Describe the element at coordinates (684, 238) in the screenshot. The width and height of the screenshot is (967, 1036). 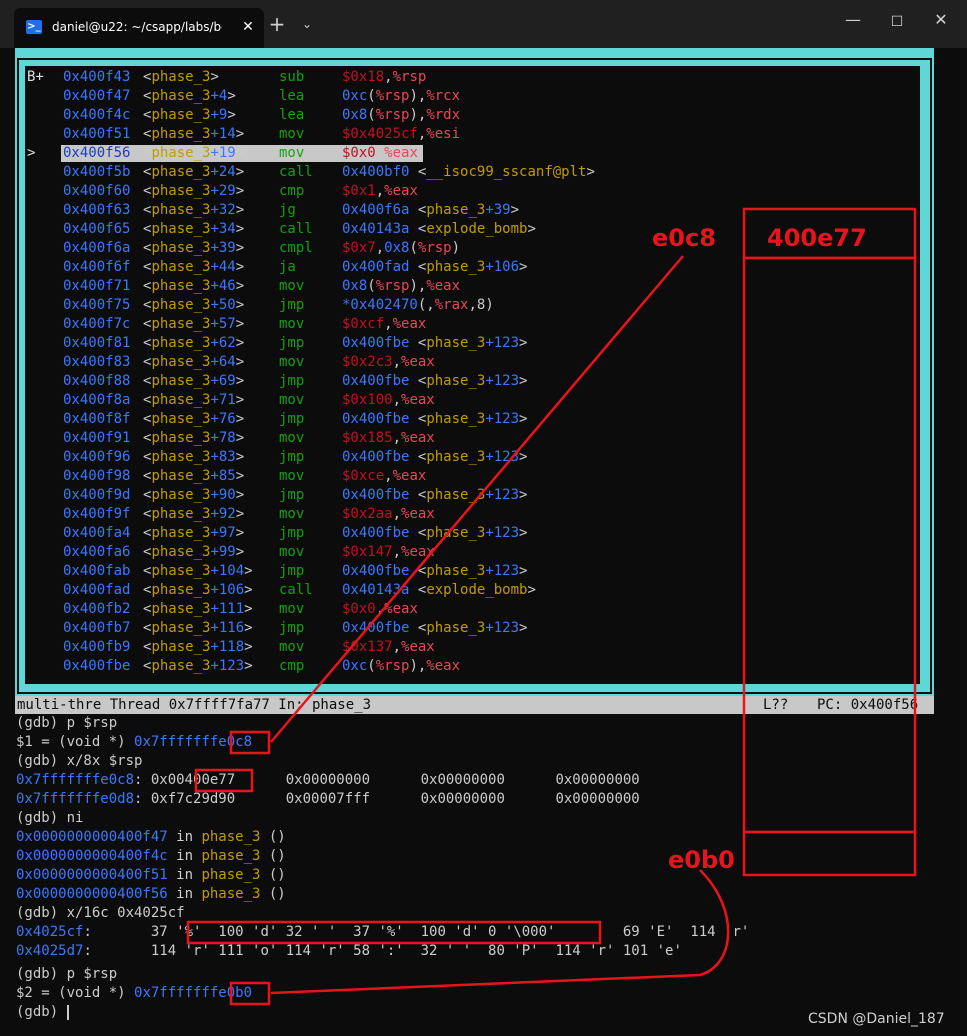
I see `annotation-rsp-before: e0c8` at that location.